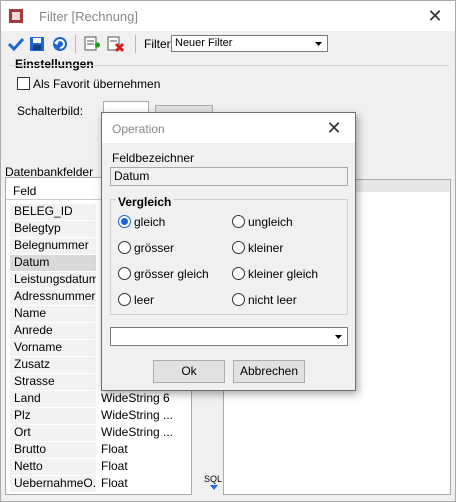  Describe the element at coordinates (166, 398) in the screenshot. I see `cell-size: 6` at that location.